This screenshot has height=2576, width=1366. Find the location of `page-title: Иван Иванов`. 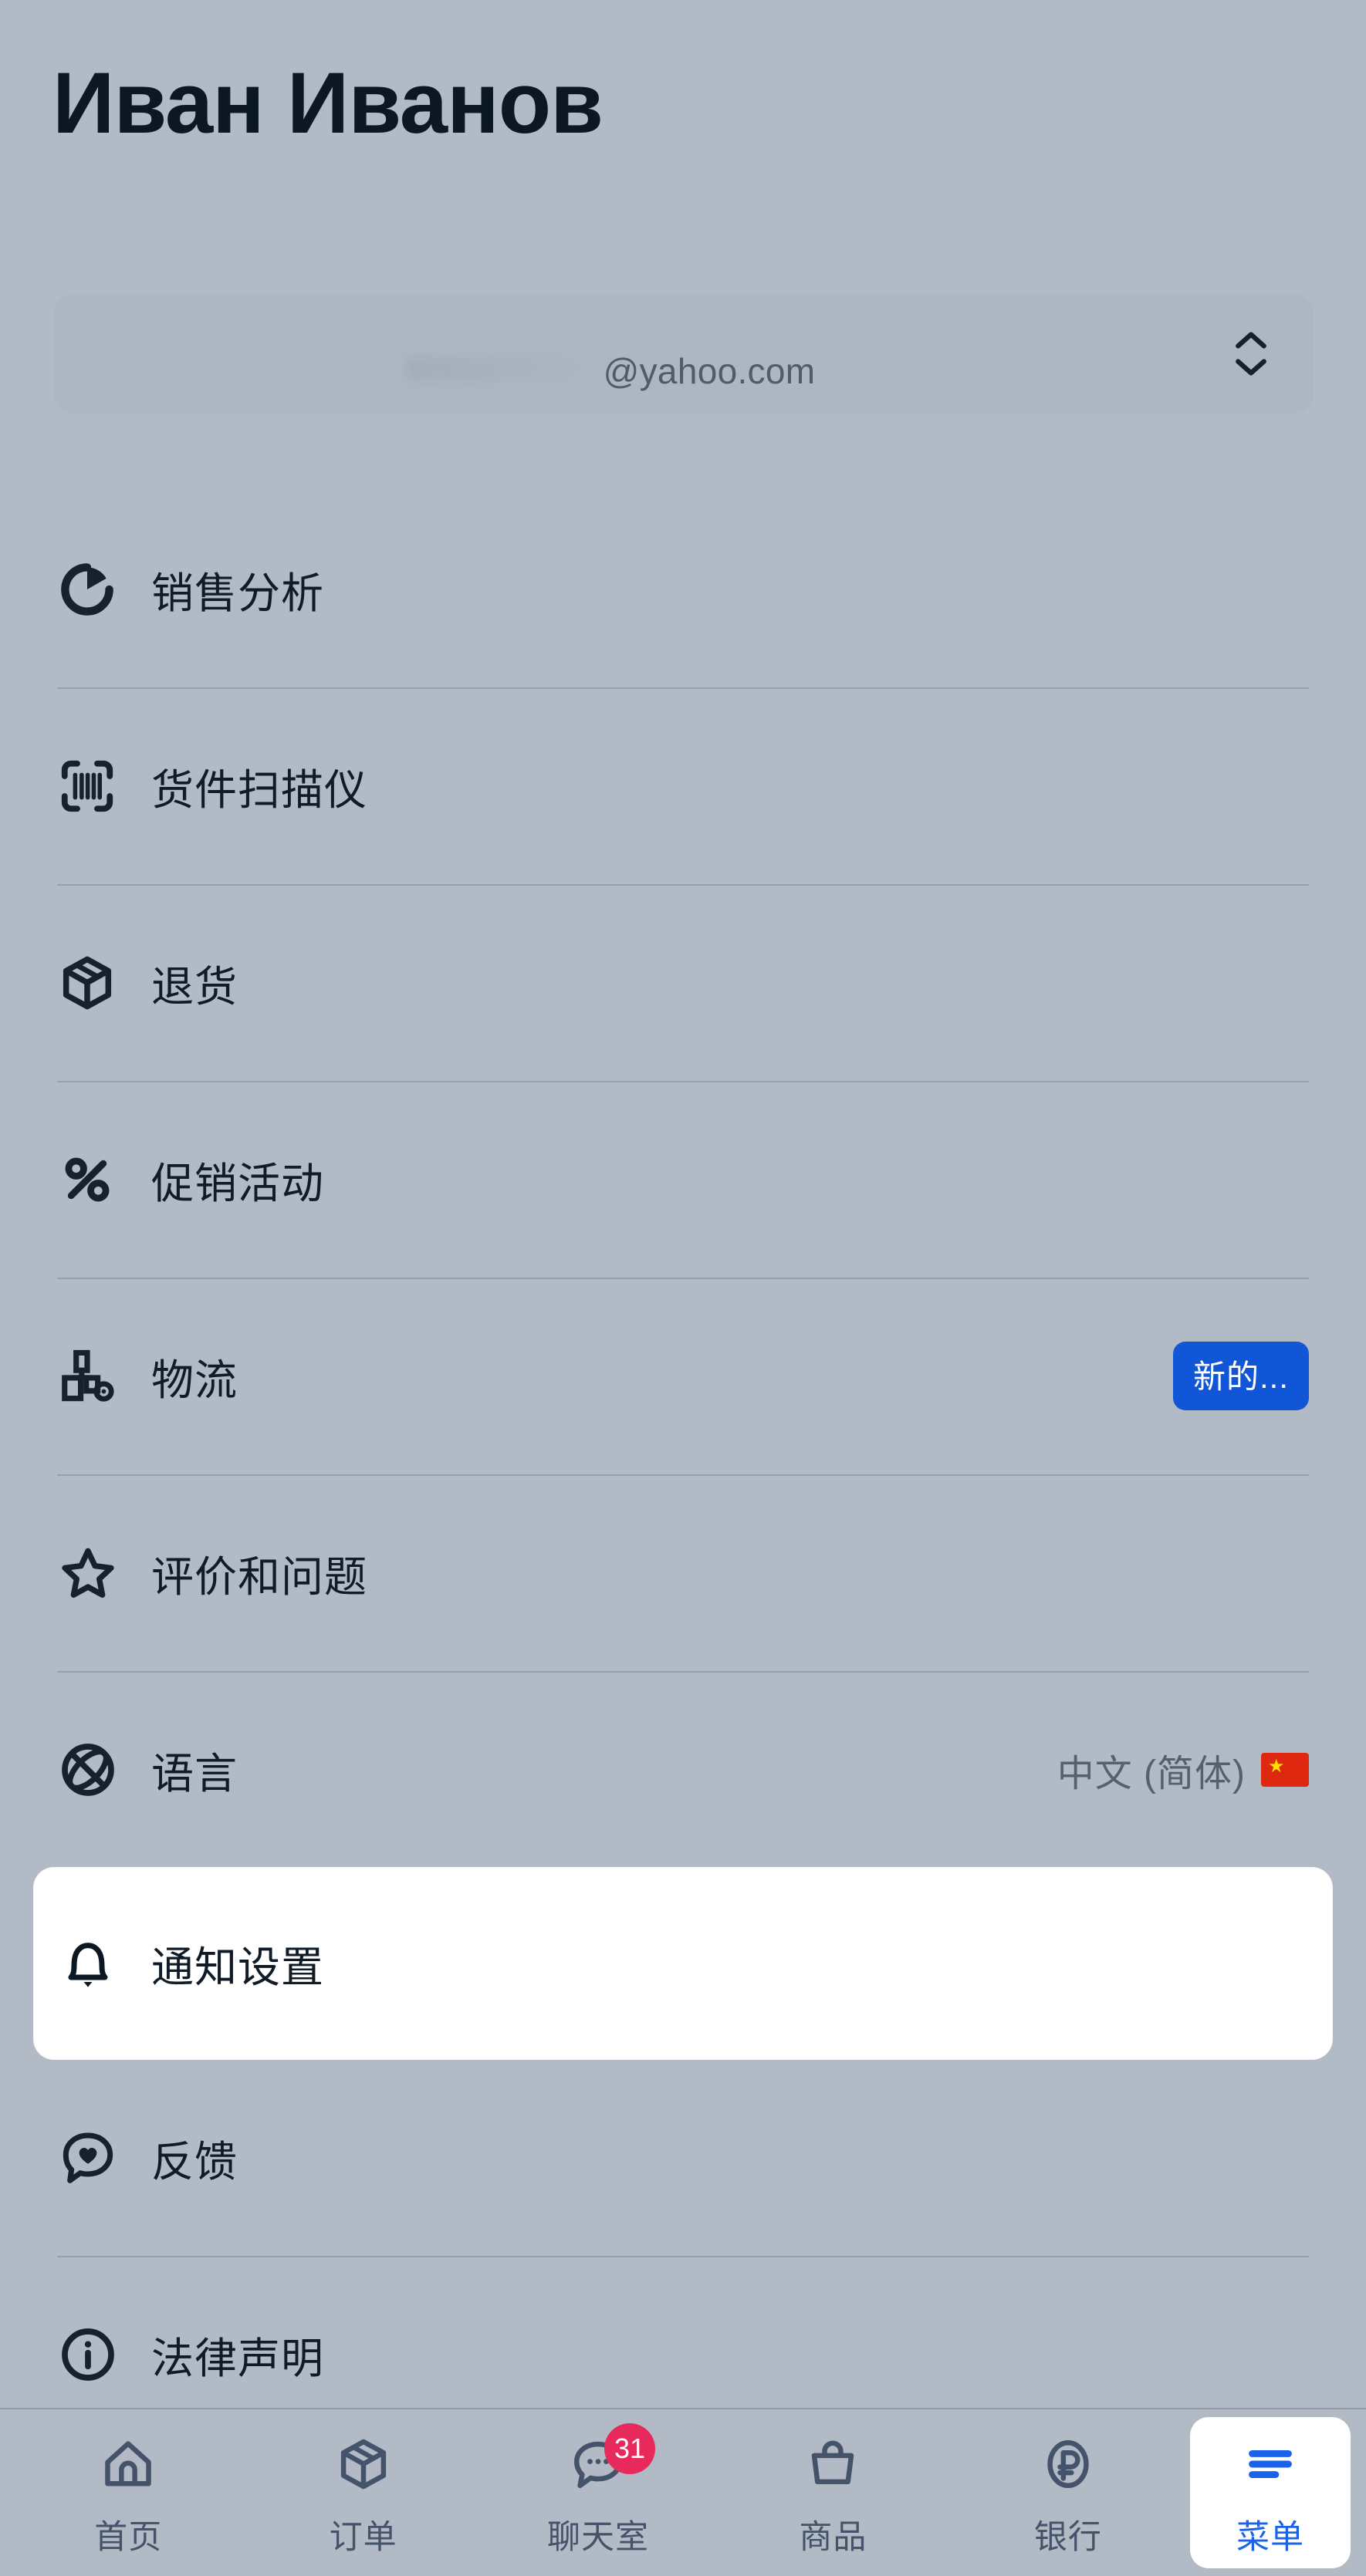

page-title: Иван Иванов is located at coordinates (328, 103).